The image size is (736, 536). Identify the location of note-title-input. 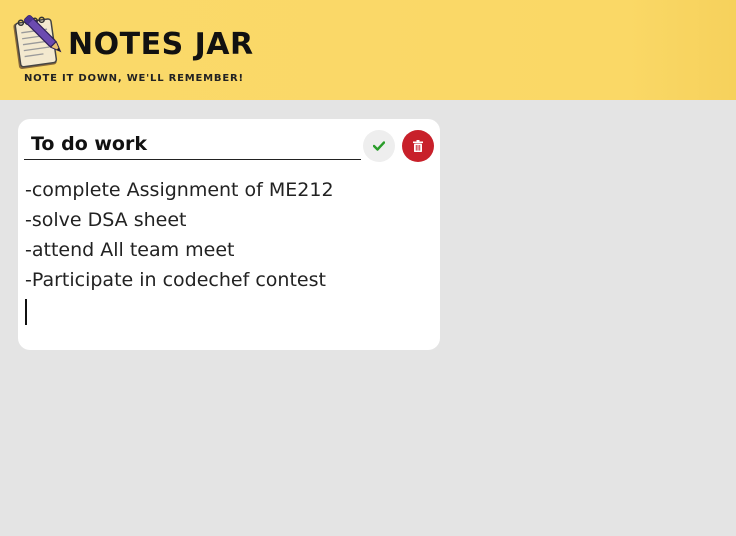
(192, 144).